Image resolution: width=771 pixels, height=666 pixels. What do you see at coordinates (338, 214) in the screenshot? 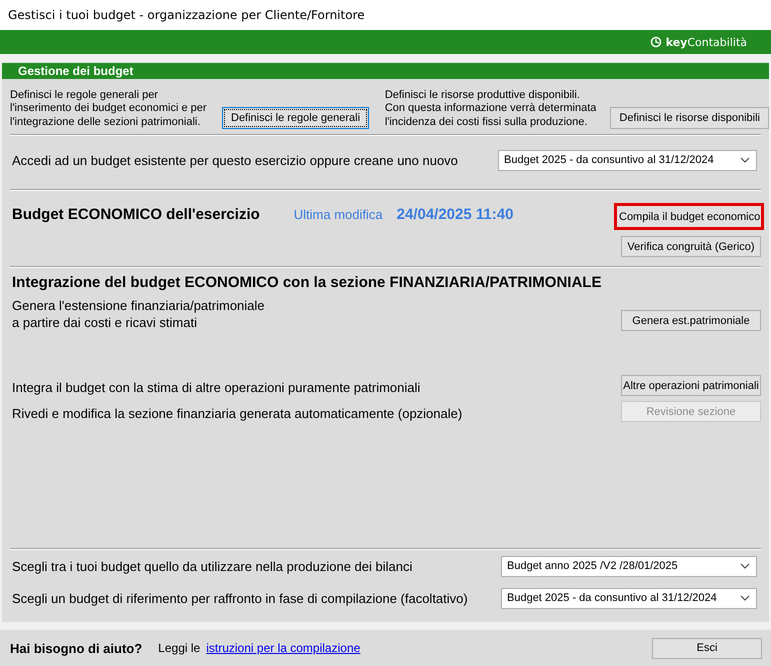
I see `modified-label: Ultima modifica` at bounding box center [338, 214].